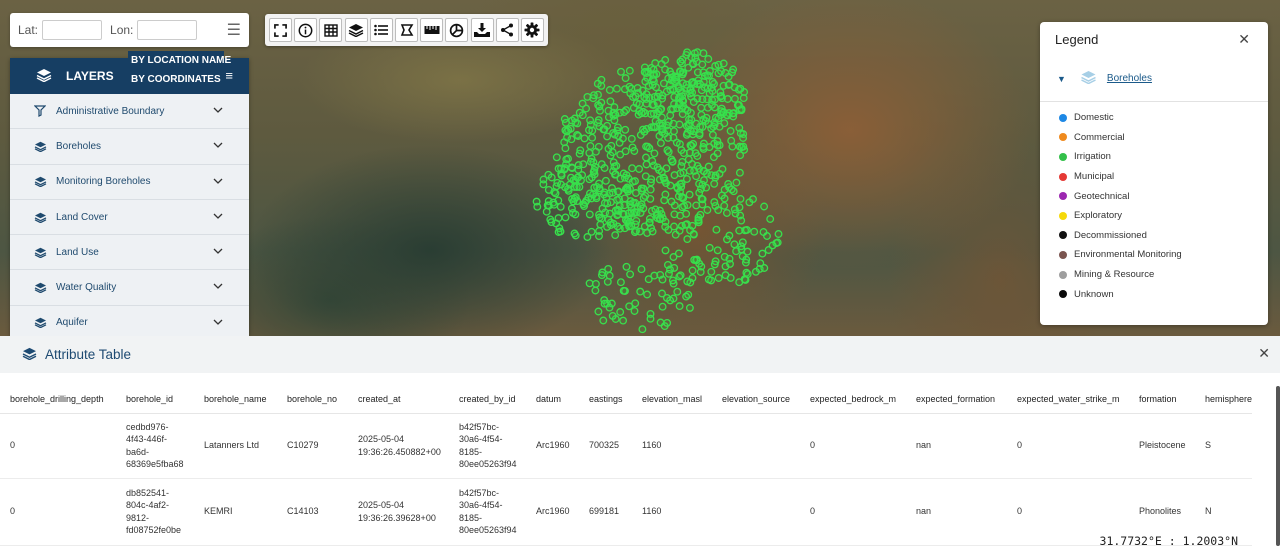 The height and width of the screenshot is (553, 1280). Describe the element at coordinates (482, 30) in the screenshot. I see `download-button` at that location.